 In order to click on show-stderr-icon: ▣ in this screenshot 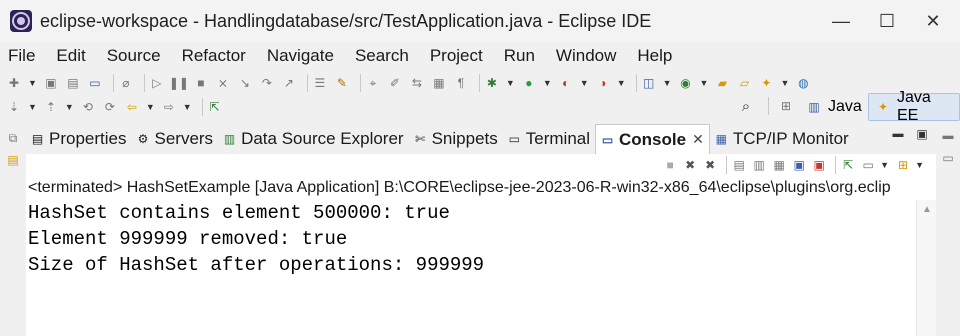, I will do `click(819, 165)`.